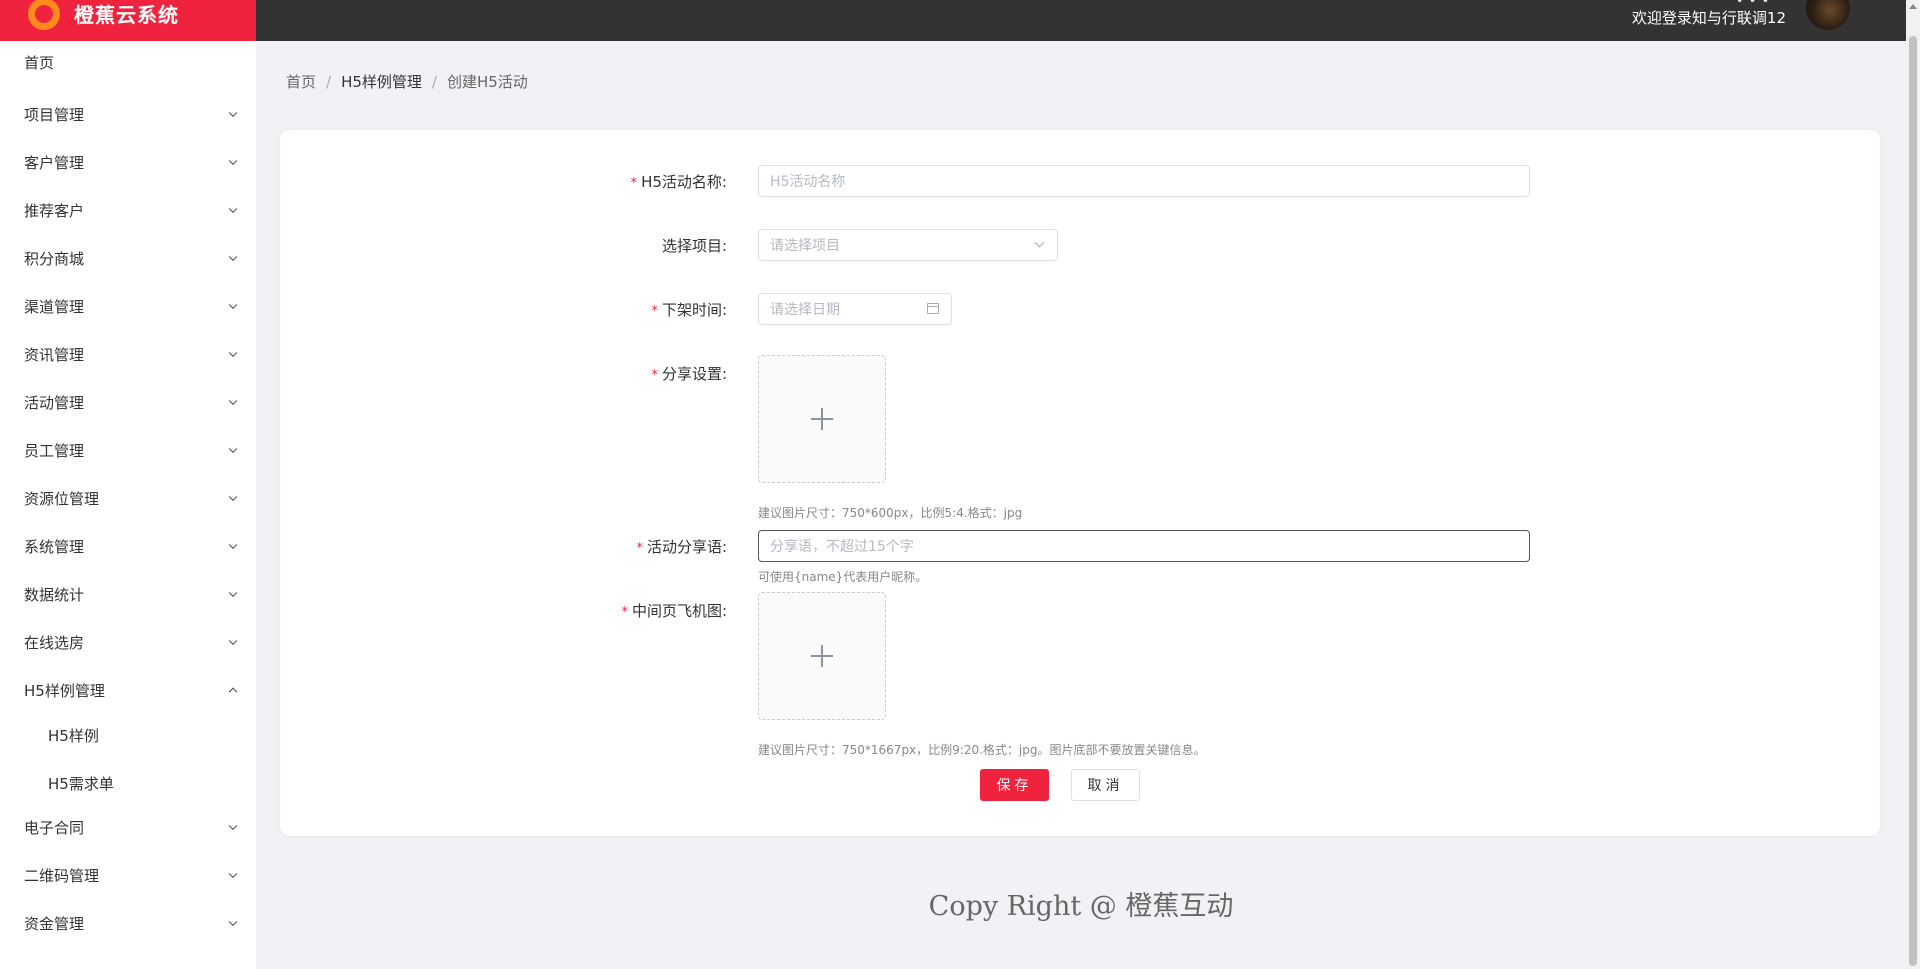 This screenshot has height=969, width=1920. What do you see at coordinates (73, 735) in the screenshot?
I see `sidebar-item-label: H5样例` at bounding box center [73, 735].